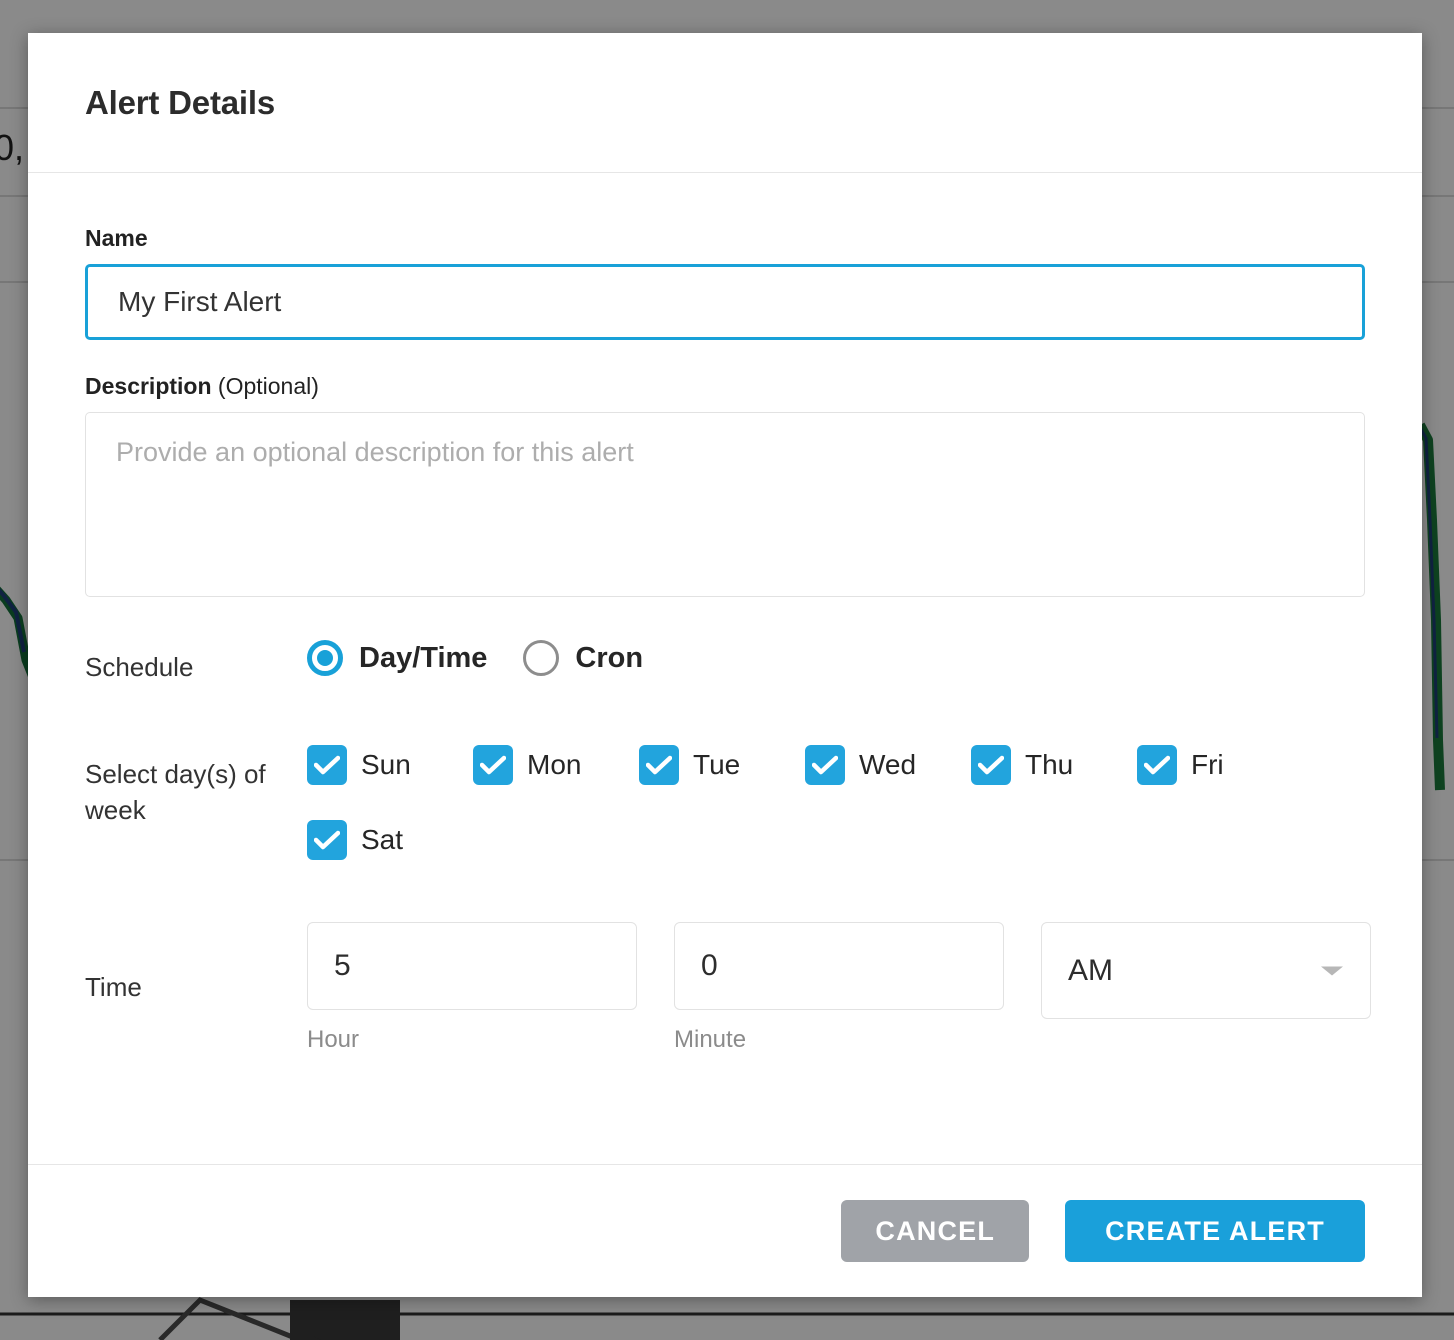  I want to click on days-of-week-label: Select day(s) of week, so click(175, 792).